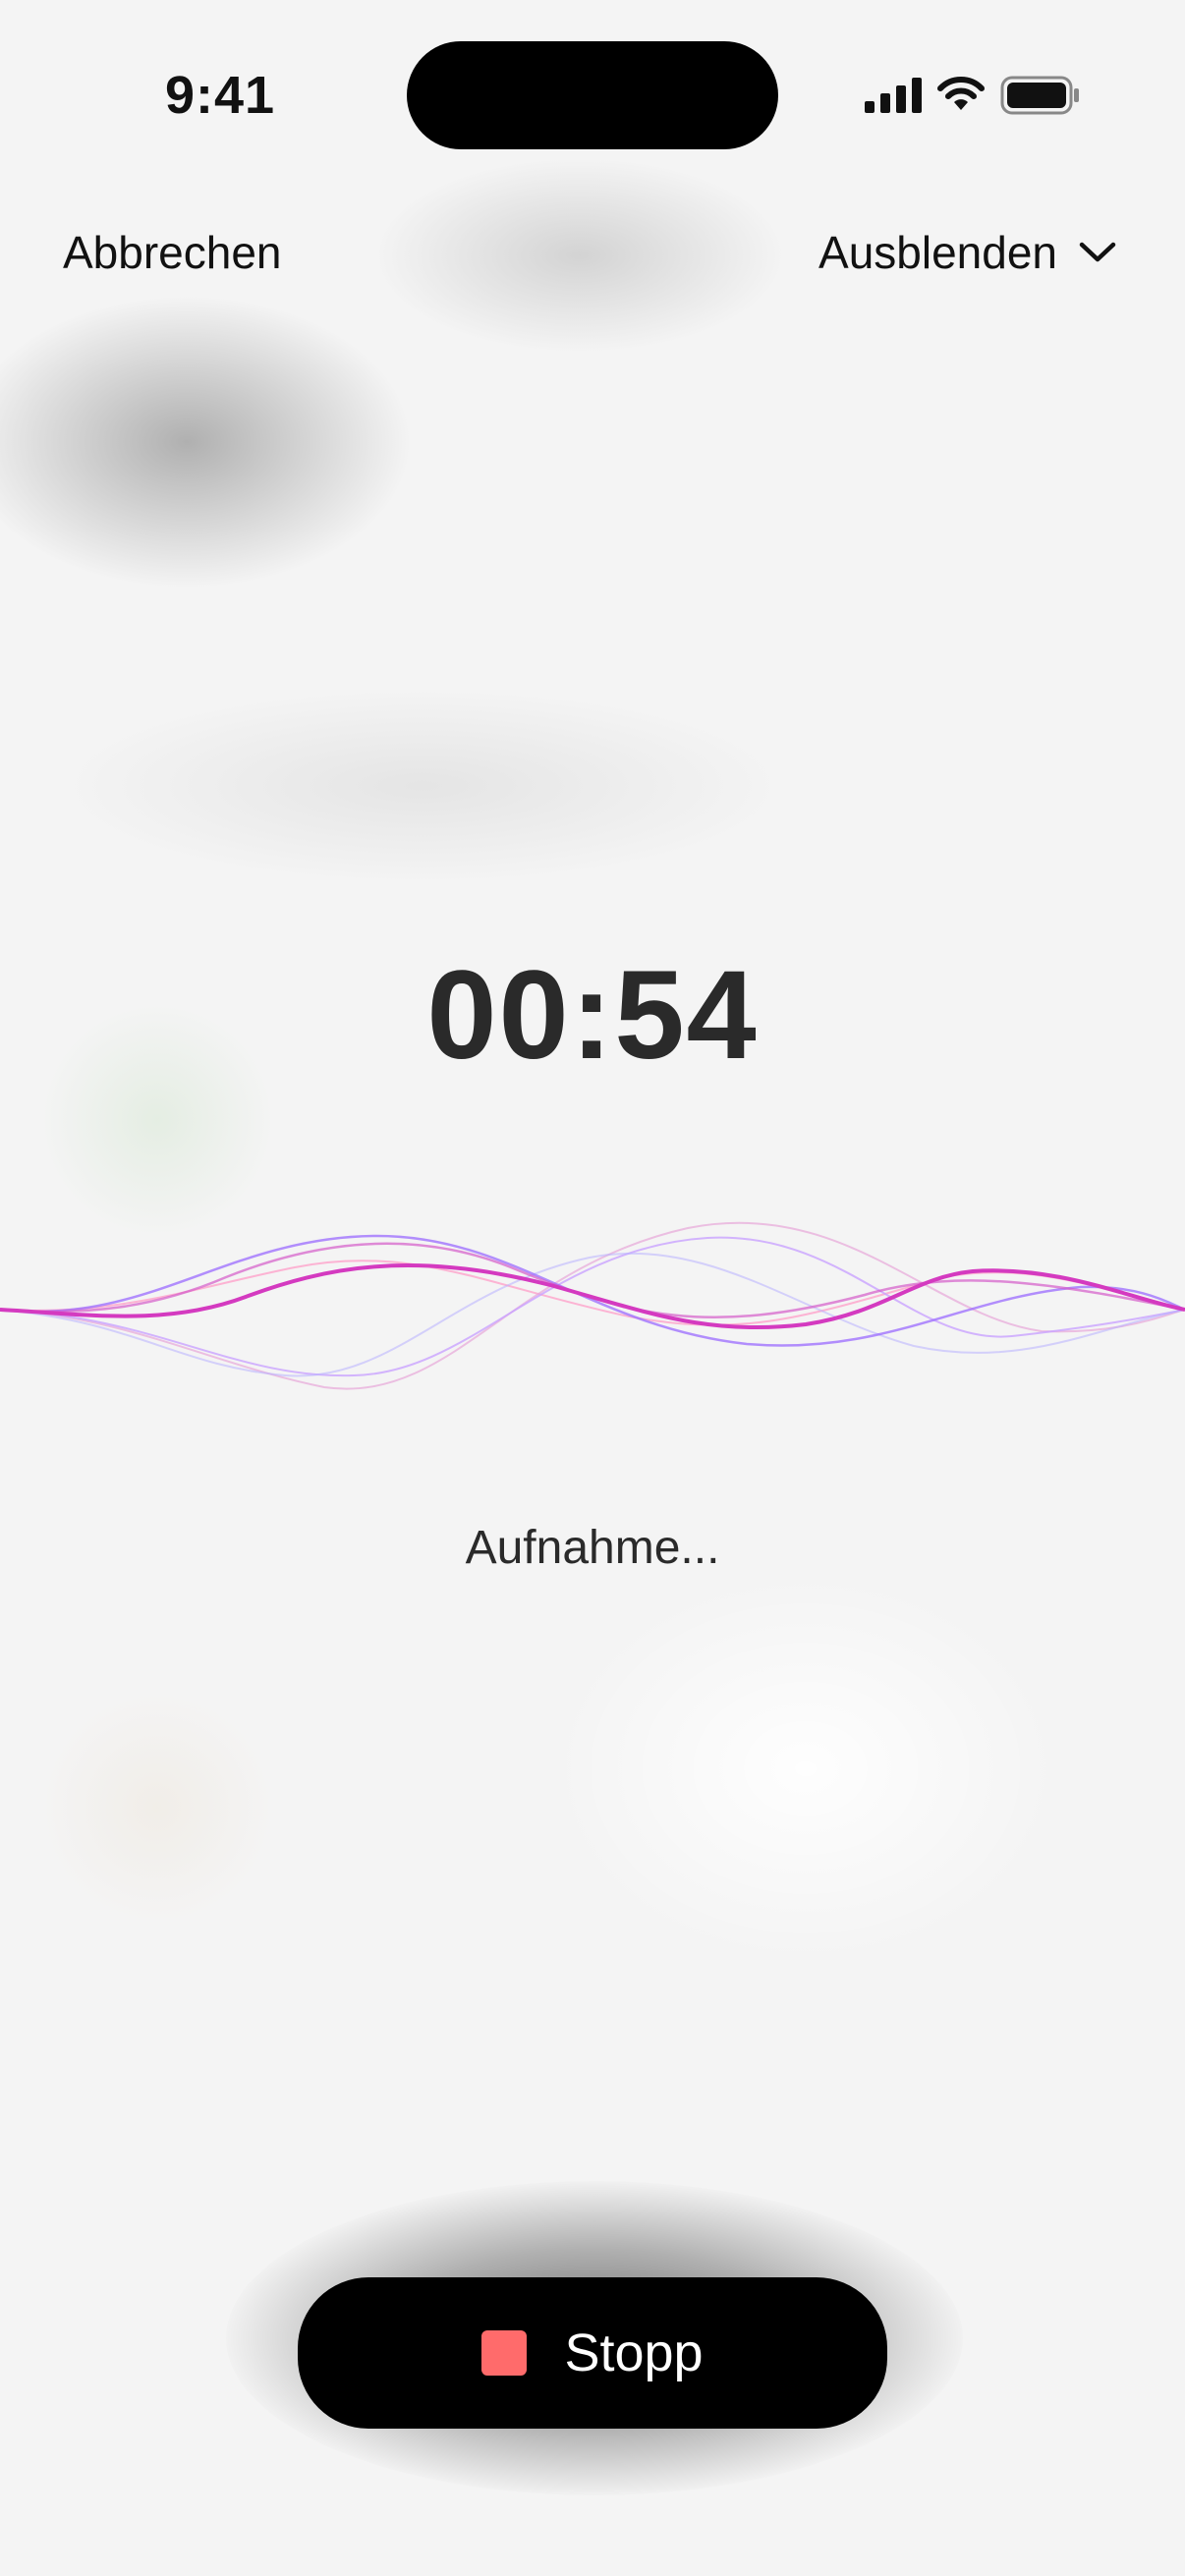 The width and height of the screenshot is (1185, 2576). Describe the element at coordinates (1098, 252) in the screenshot. I see `chevron-down-icon` at that location.